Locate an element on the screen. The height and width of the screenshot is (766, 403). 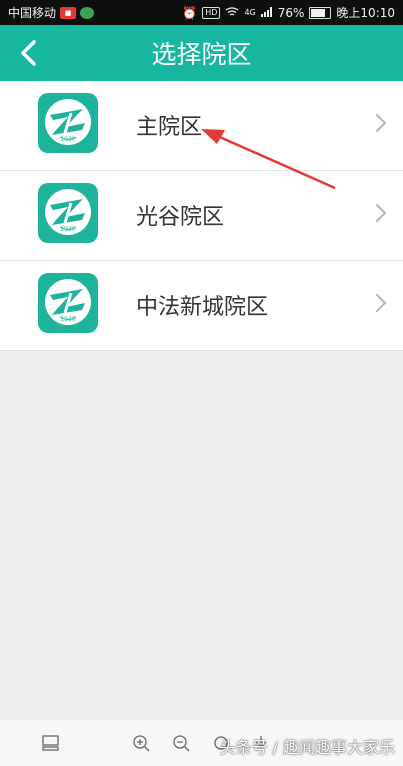
hd-badge: HD is located at coordinates (211, 12).